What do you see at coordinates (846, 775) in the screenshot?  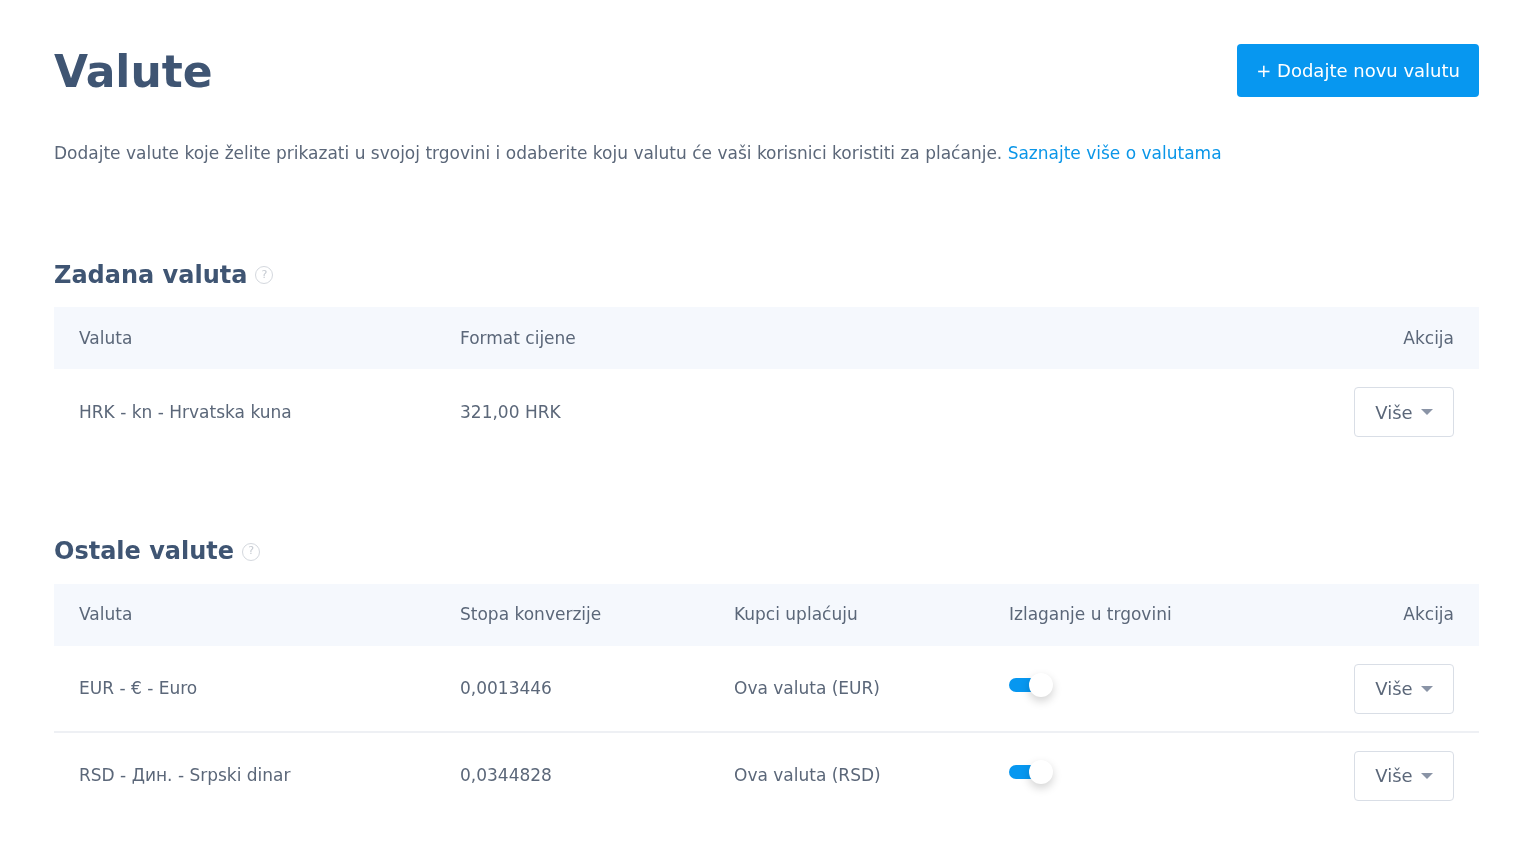 I see `table-cell: Ova valuta (RSD)` at bounding box center [846, 775].